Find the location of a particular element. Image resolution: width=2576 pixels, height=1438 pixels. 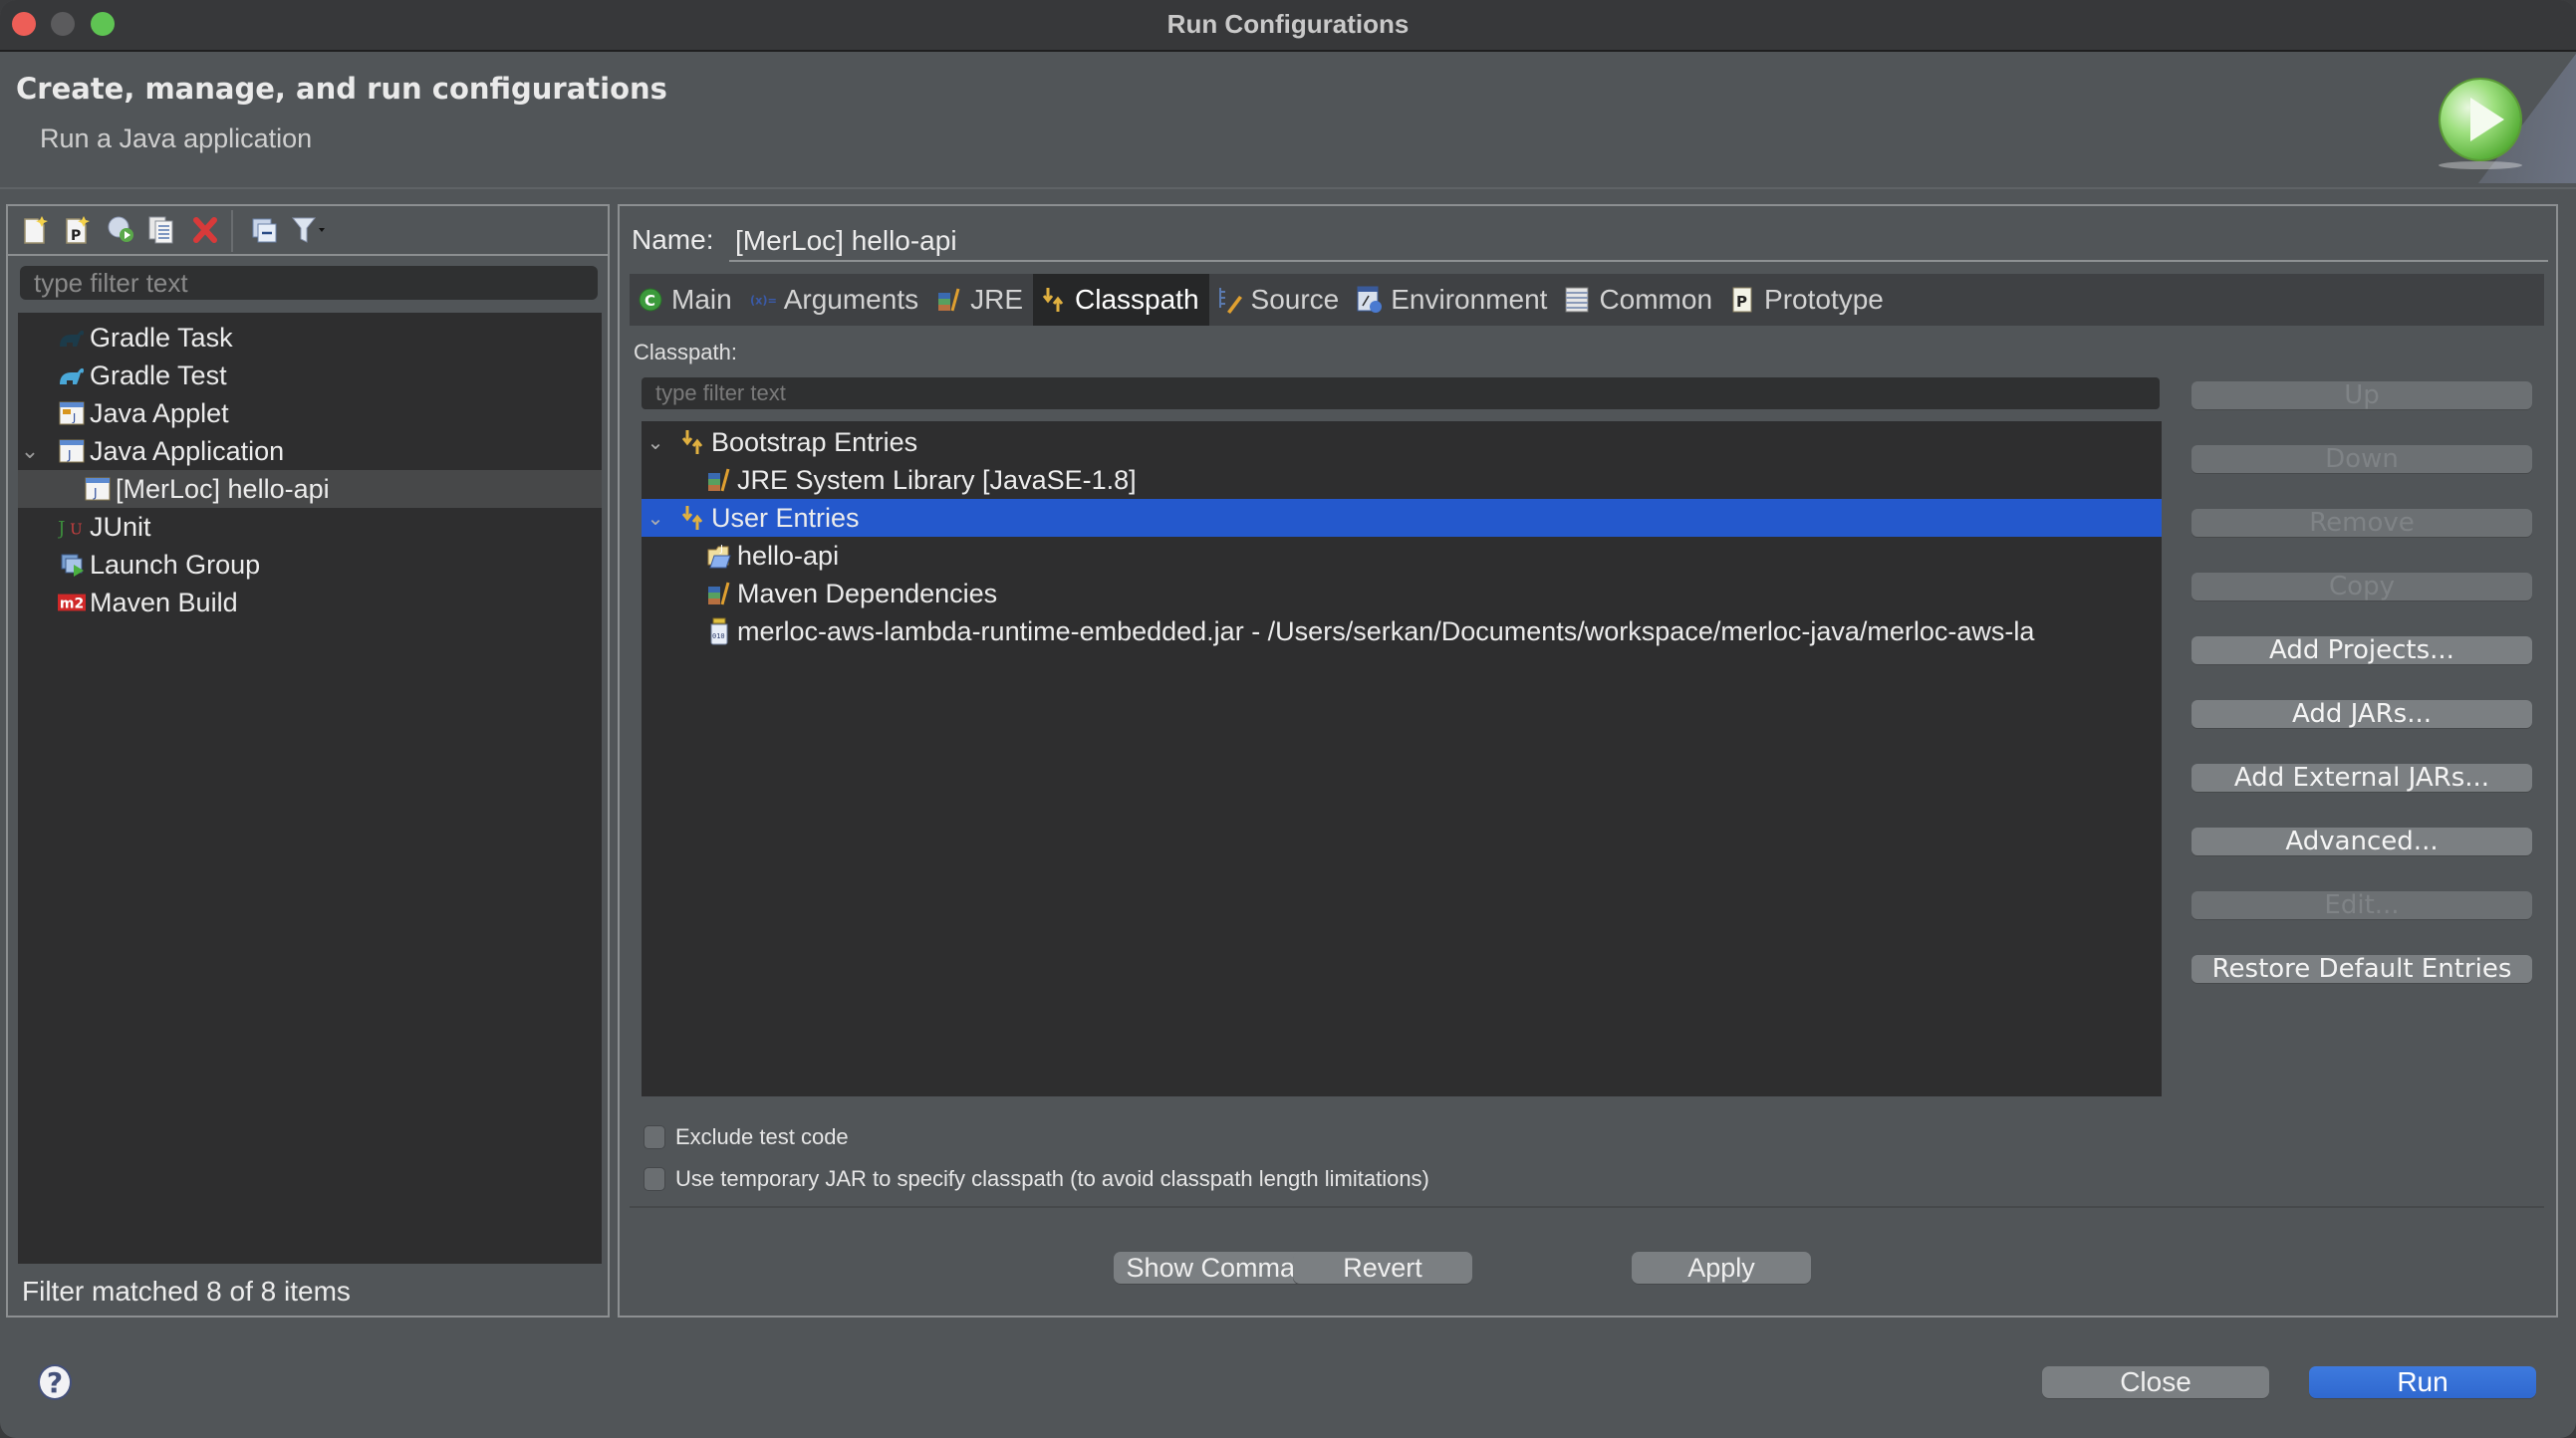

tab-classpath: Classpath is located at coordinates (1121, 300).